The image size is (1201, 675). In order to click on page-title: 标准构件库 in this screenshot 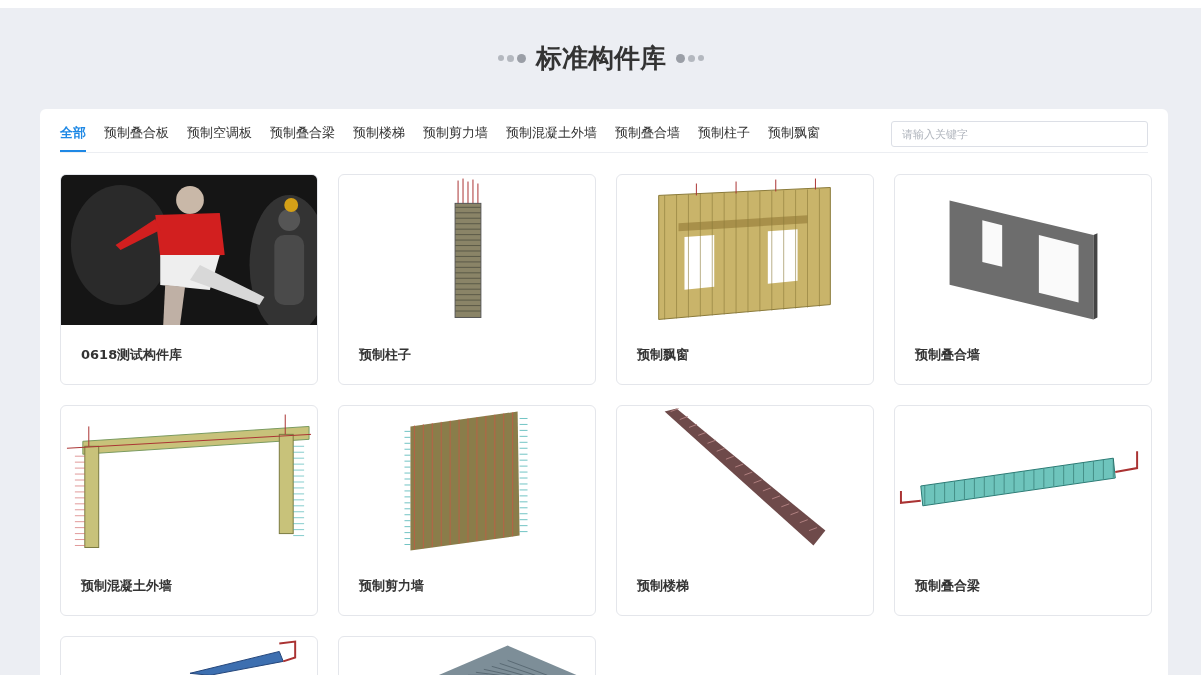, I will do `click(600, 58)`.